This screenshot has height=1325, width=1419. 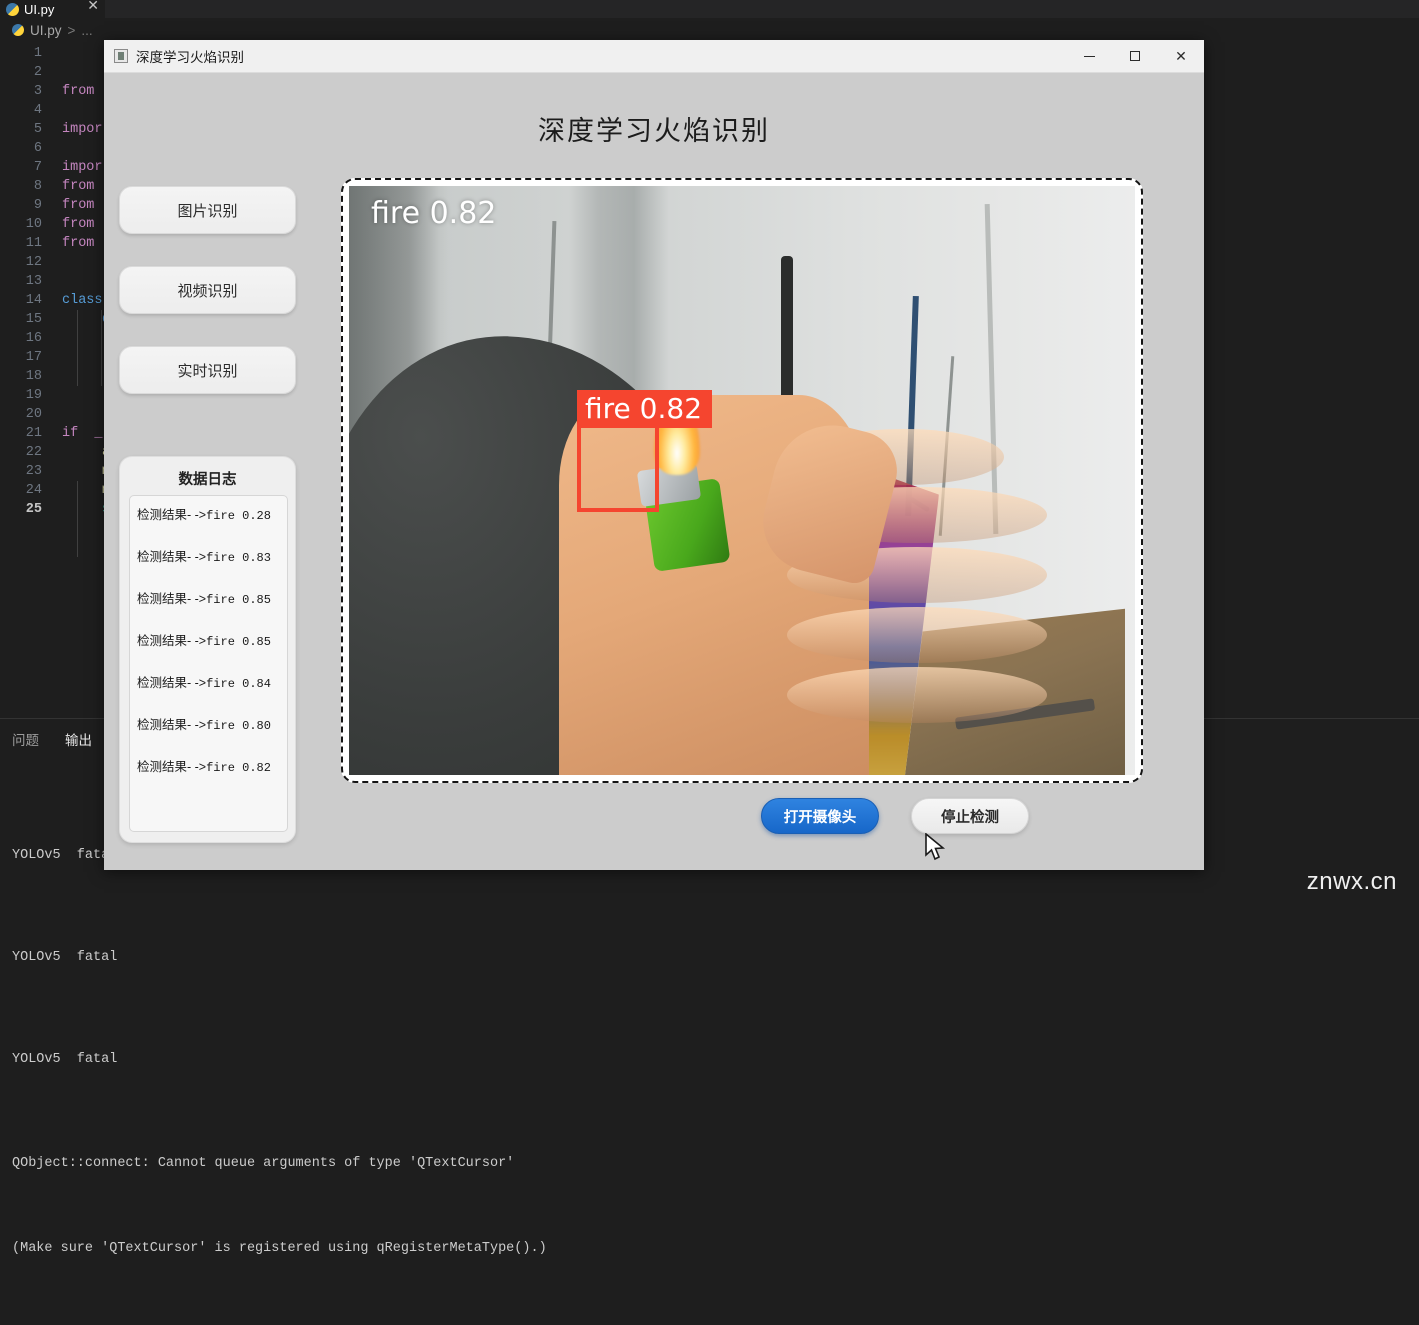 What do you see at coordinates (190, 56) in the screenshot?
I see `window-title: 深度学习火焰识别` at bounding box center [190, 56].